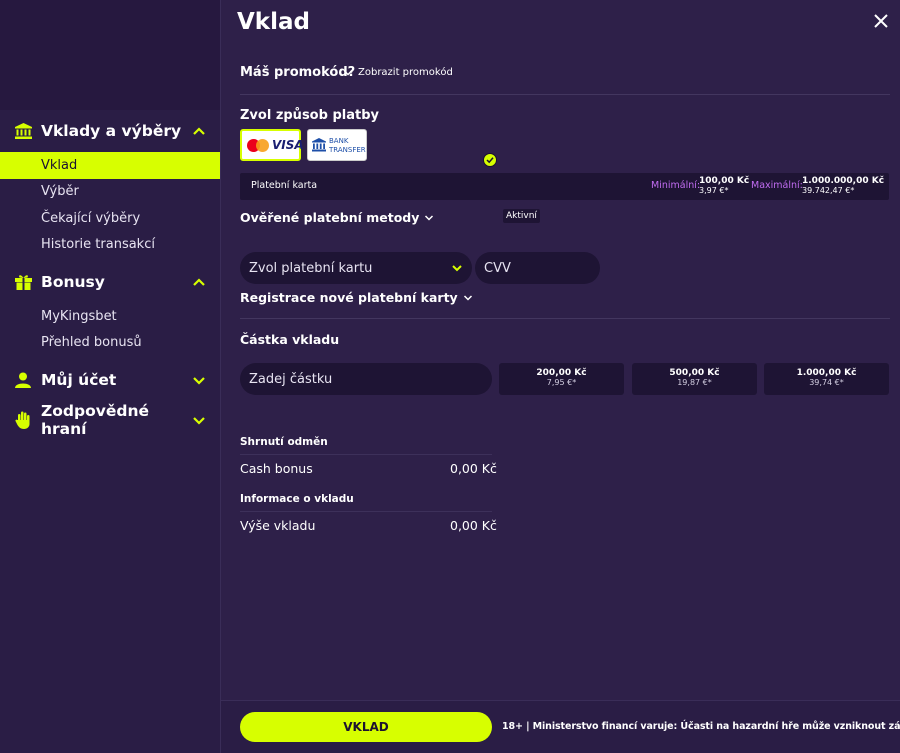  Describe the element at coordinates (826, 373) in the screenshot. I see `quick-amount-czk: 1.000,00 Kč` at that location.